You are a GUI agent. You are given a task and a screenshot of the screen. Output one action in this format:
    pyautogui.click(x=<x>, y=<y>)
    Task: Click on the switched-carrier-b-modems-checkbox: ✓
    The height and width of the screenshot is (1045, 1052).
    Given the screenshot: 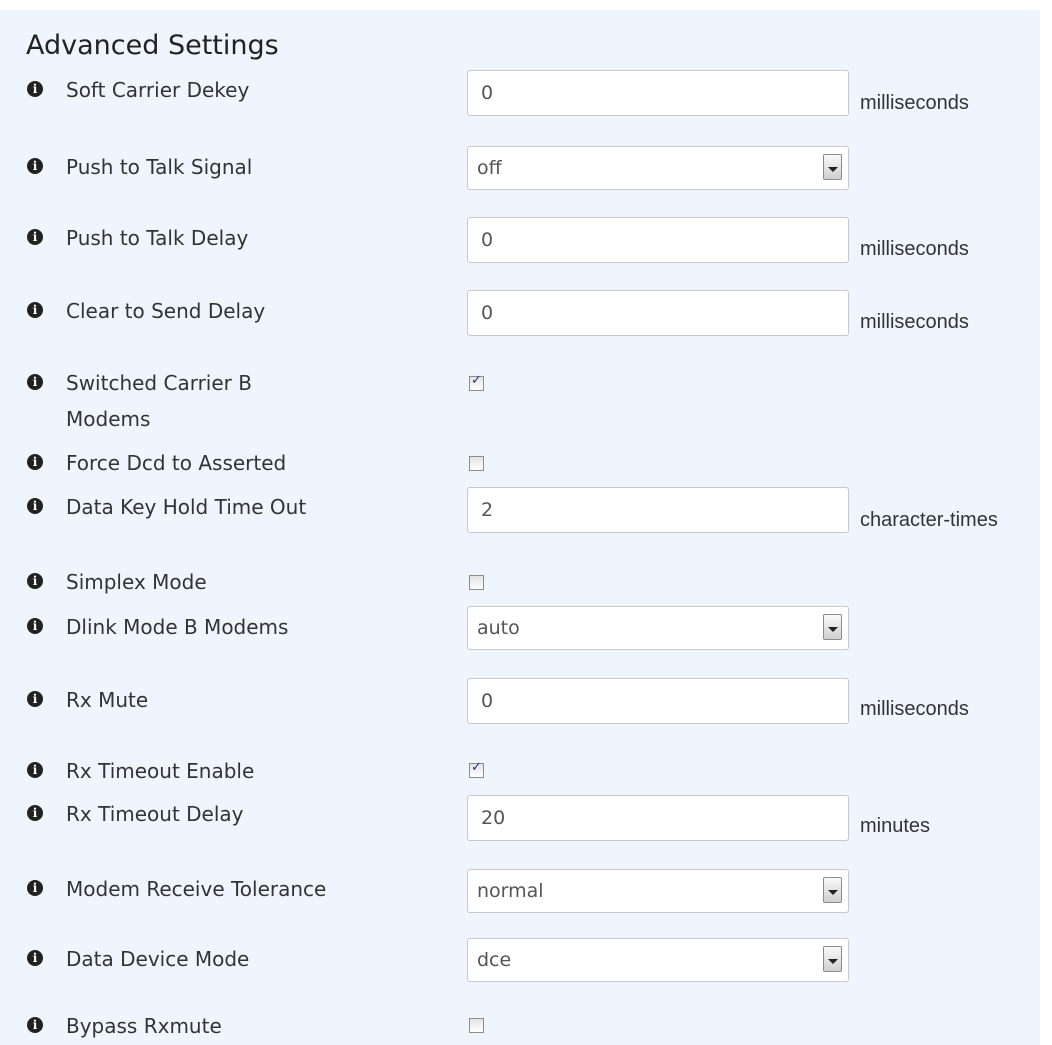 What is the action you would take?
    pyautogui.click(x=476, y=382)
    